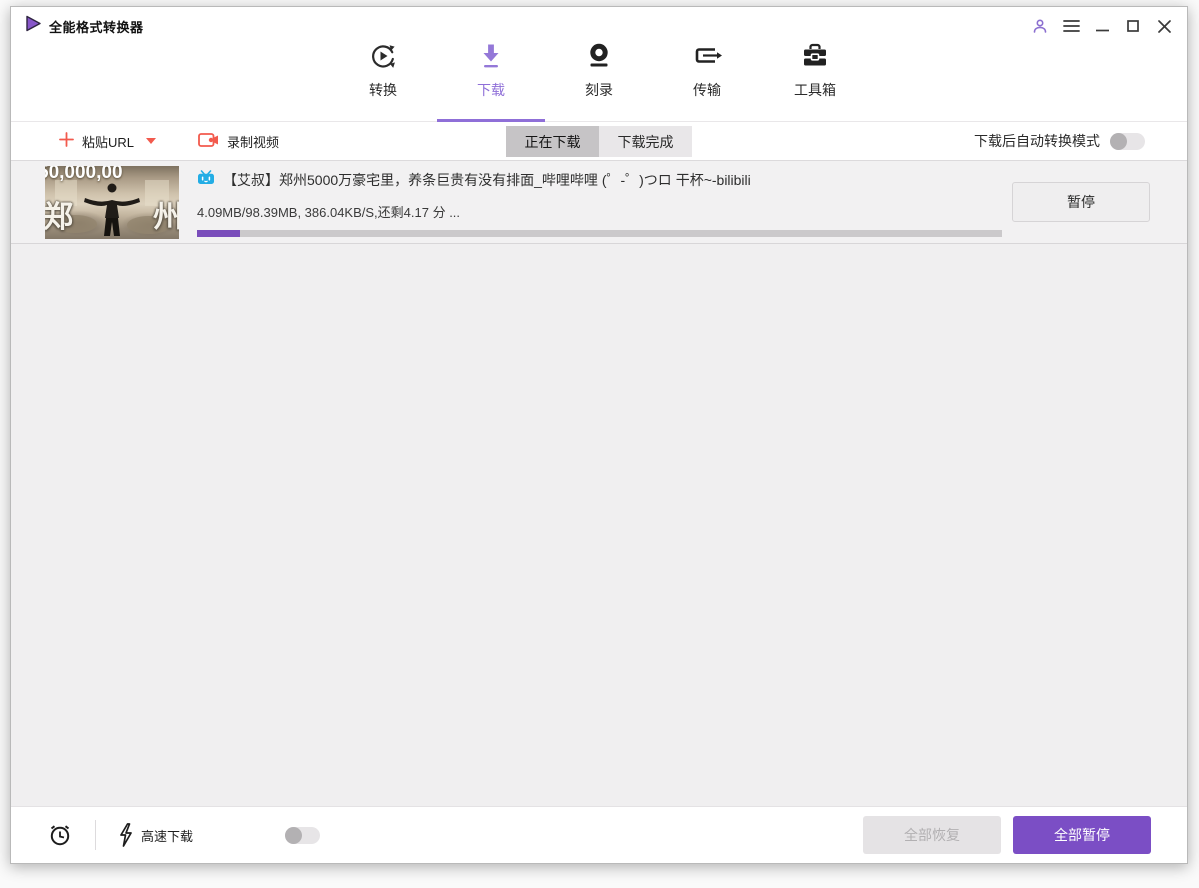 This screenshot has width=1199, height=888. Describe the element at coordinates (294, 835) in the screenshot. I see `high-speed-toggle-knob` at that location.